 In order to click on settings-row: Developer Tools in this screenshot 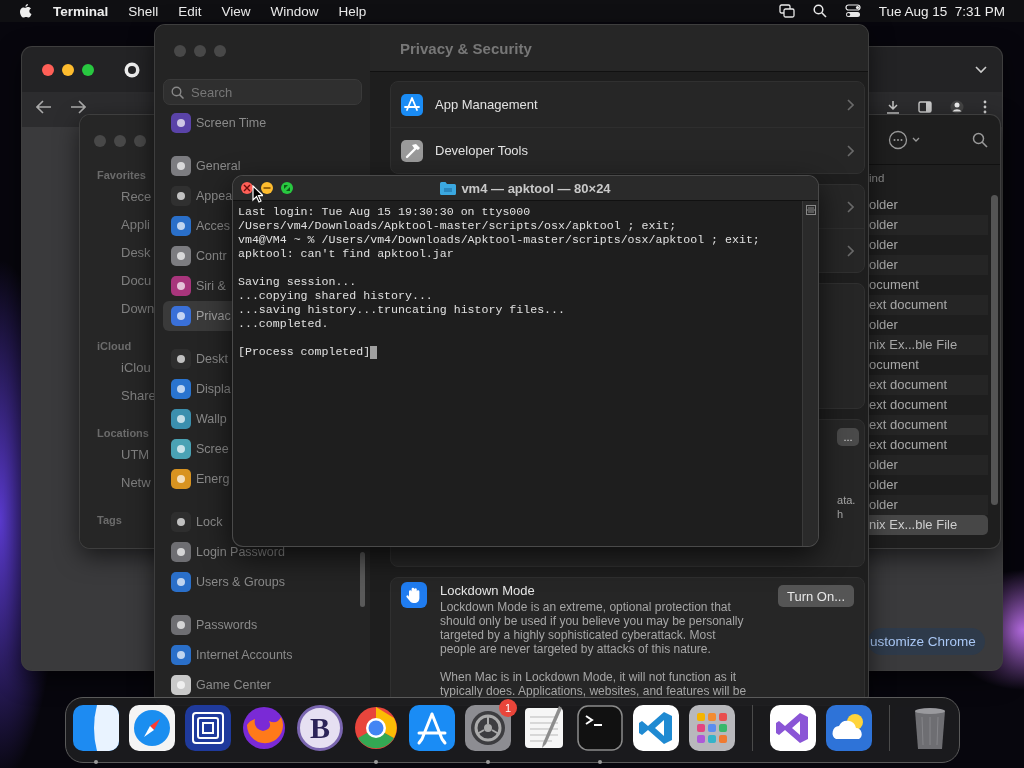, I will do `click(628, 150)`.